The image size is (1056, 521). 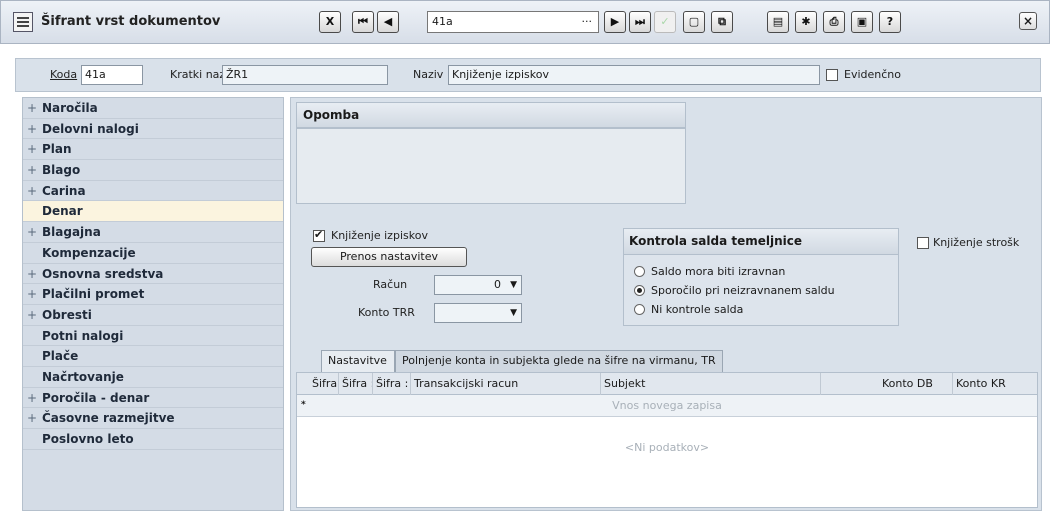 What do you see at coordinates (890, 22) in the screenshot?
I see `help-icon: ?` at bounding box center [890, 22].